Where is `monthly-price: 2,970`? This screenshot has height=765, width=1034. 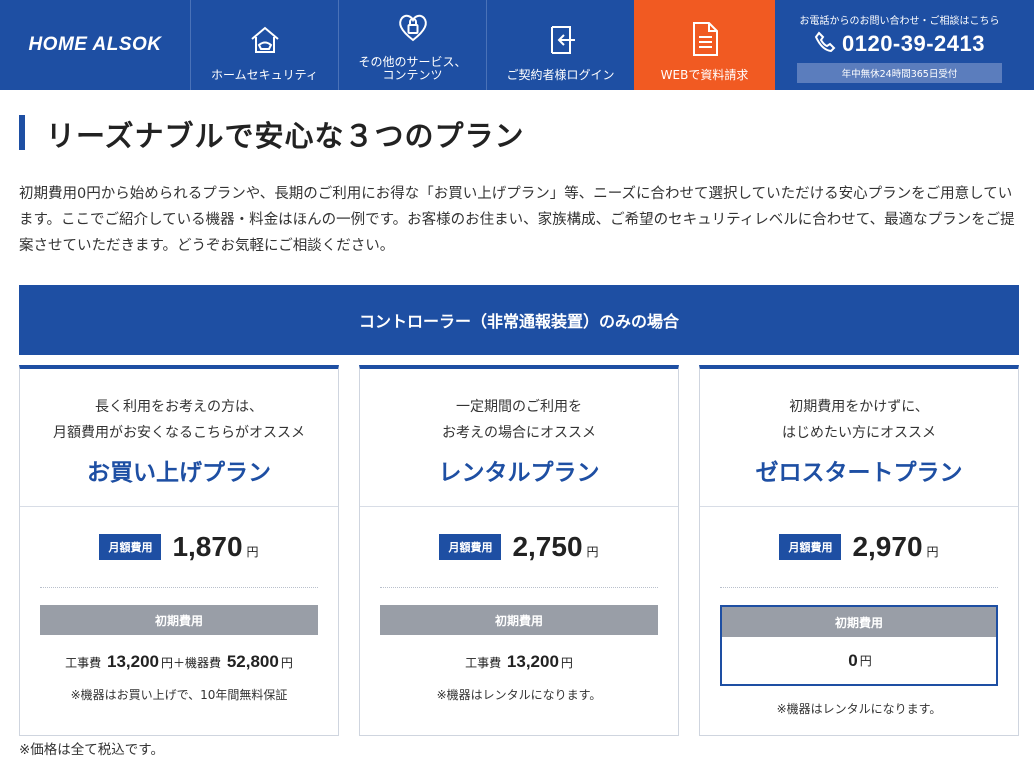
monthly-price: 2,970 is located at coordinates (887, 546).